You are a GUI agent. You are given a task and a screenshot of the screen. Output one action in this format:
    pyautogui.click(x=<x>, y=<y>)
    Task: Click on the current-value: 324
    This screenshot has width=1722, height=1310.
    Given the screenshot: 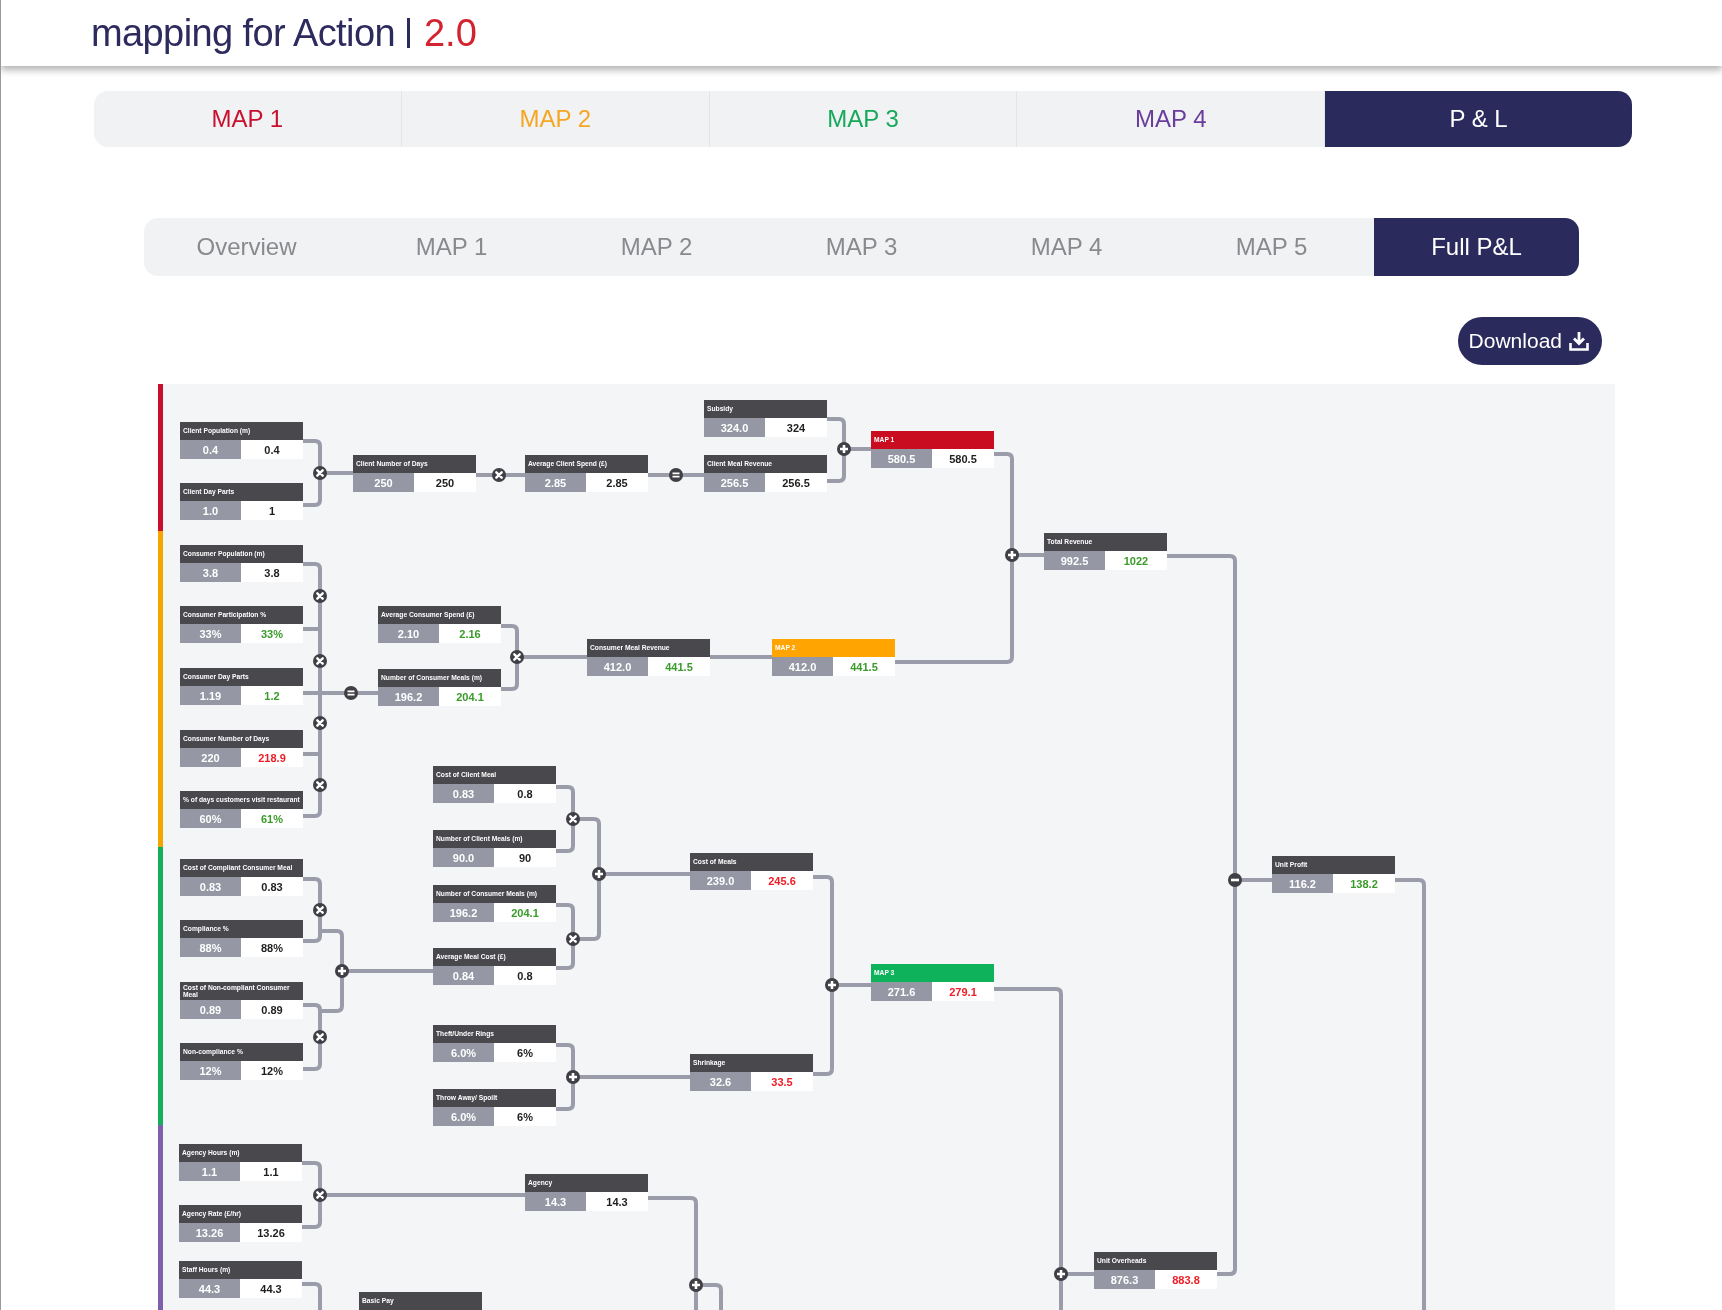 What is the action you would take?
    pyautogui.click(x=796, y=427)
    